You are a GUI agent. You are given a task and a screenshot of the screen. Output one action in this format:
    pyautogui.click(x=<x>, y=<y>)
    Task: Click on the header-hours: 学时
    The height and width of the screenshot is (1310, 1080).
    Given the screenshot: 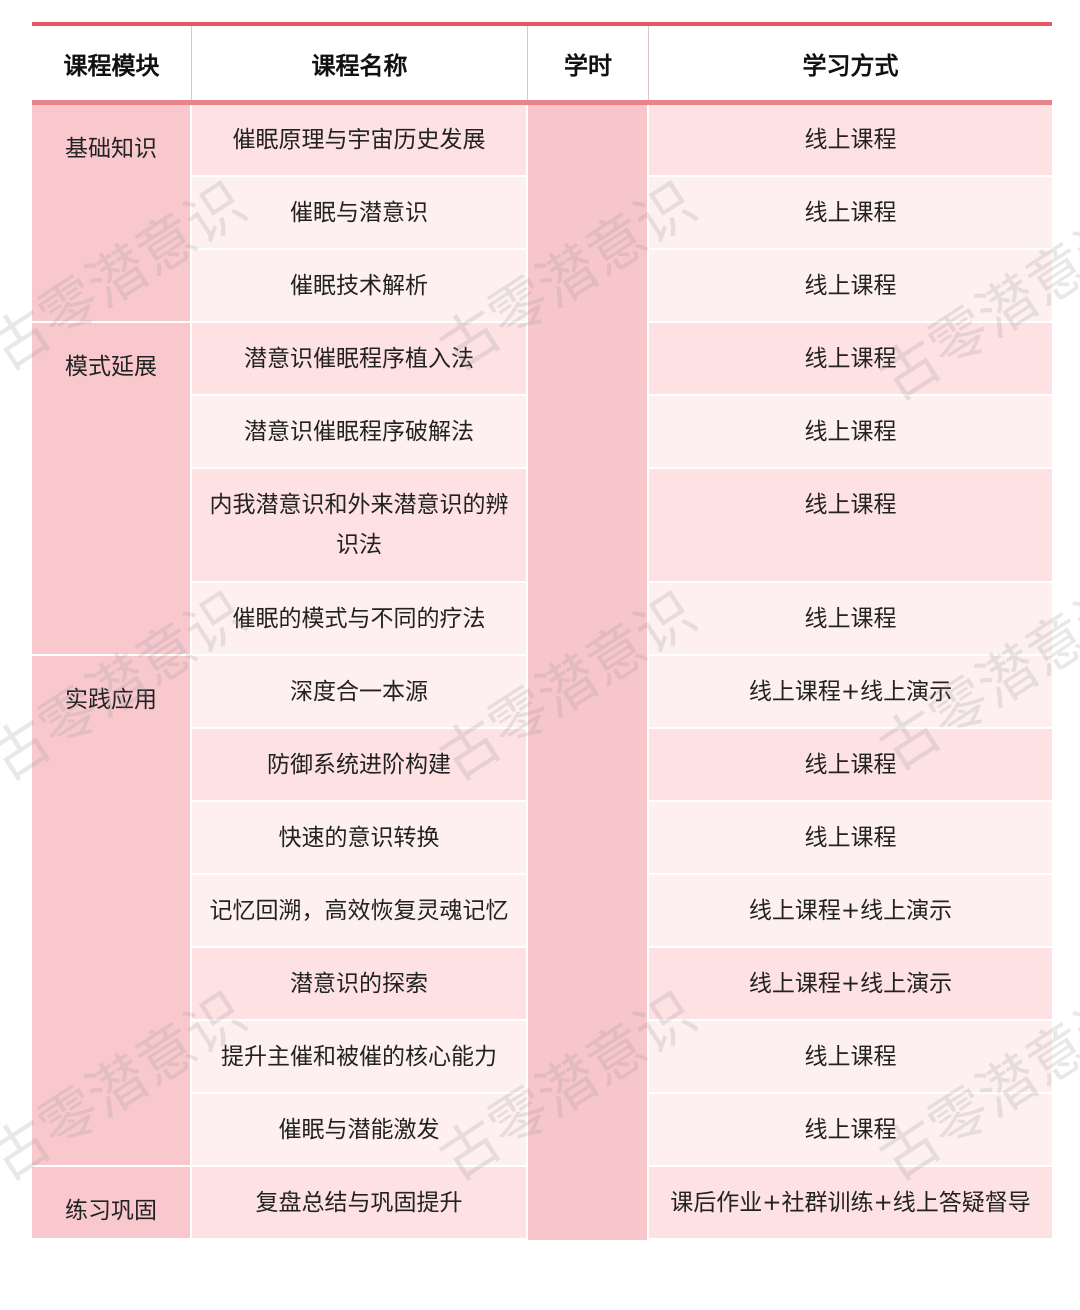 What is the action you would take?
    pyautogui.click(x=588, y=63)
    